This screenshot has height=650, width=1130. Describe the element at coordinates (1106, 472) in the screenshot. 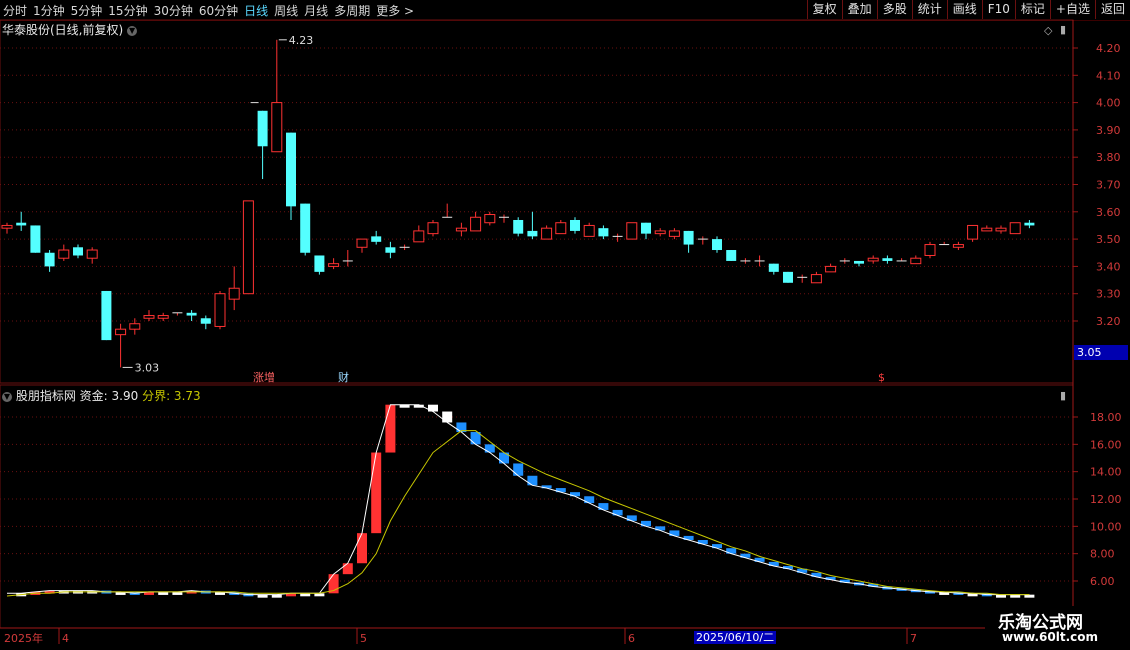

I see `indicator-tick-label: 14.00` at that location.